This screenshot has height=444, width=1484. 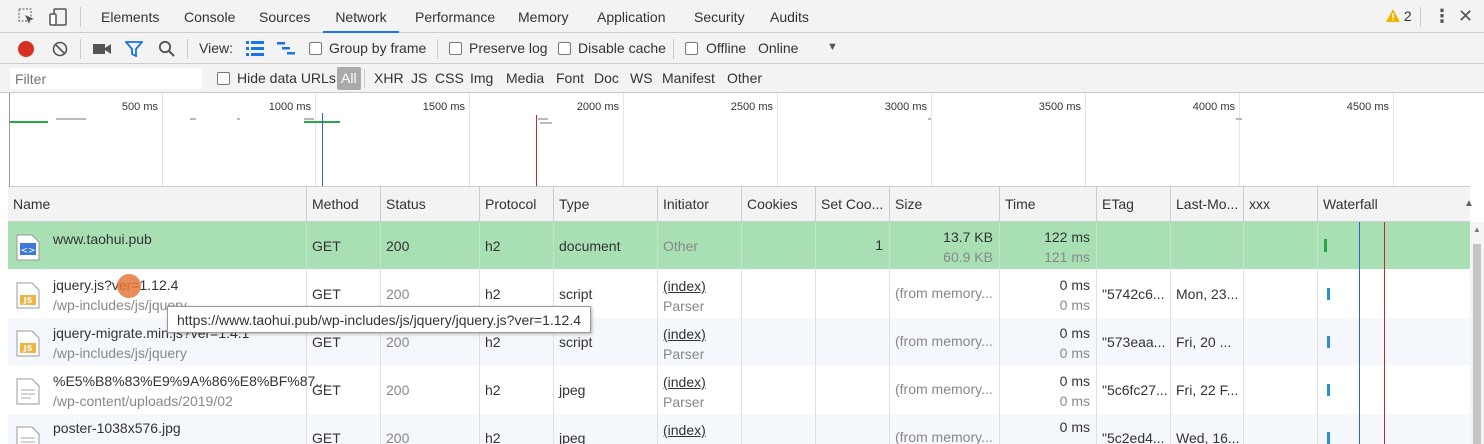 I want to click on filter-type-xhr: XHR, so click(x=389, y=78).